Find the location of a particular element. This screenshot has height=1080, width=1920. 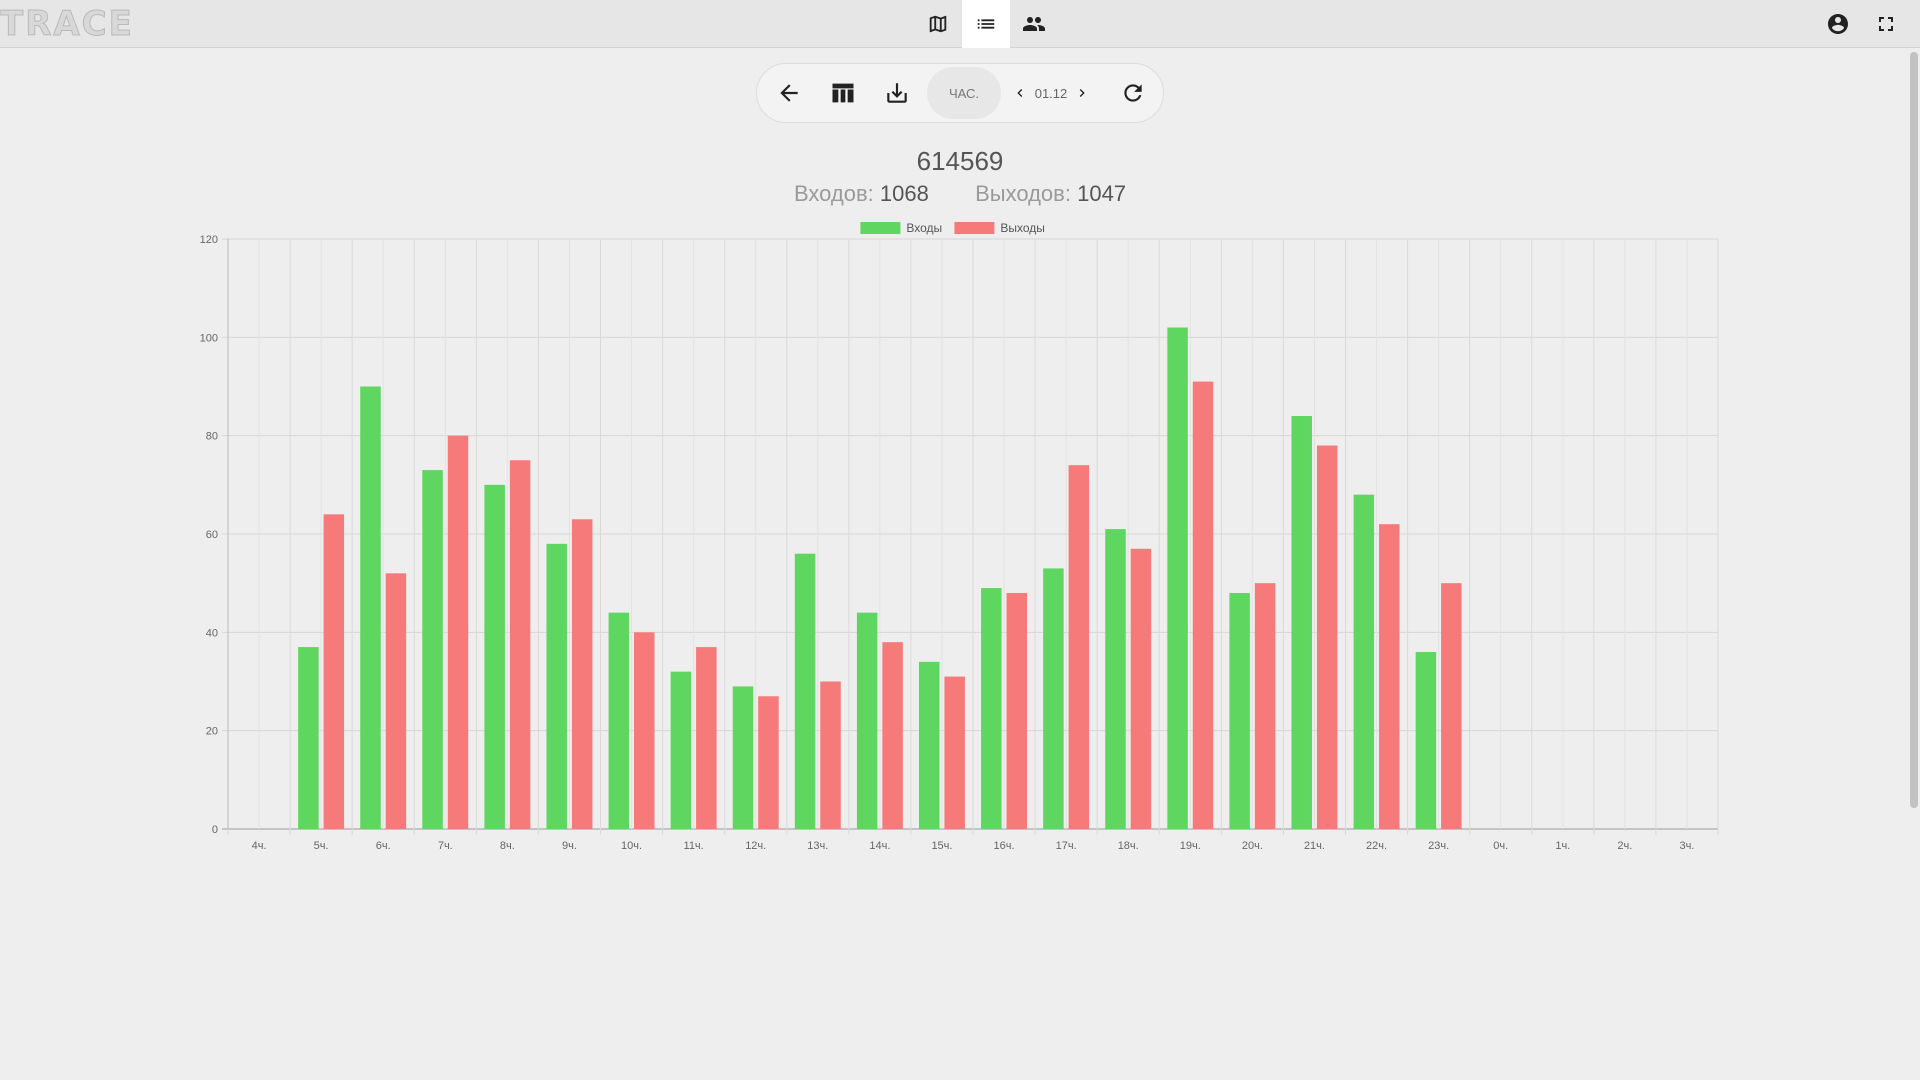

exits-label: Выходов: is located at coordinates (1023, 193).